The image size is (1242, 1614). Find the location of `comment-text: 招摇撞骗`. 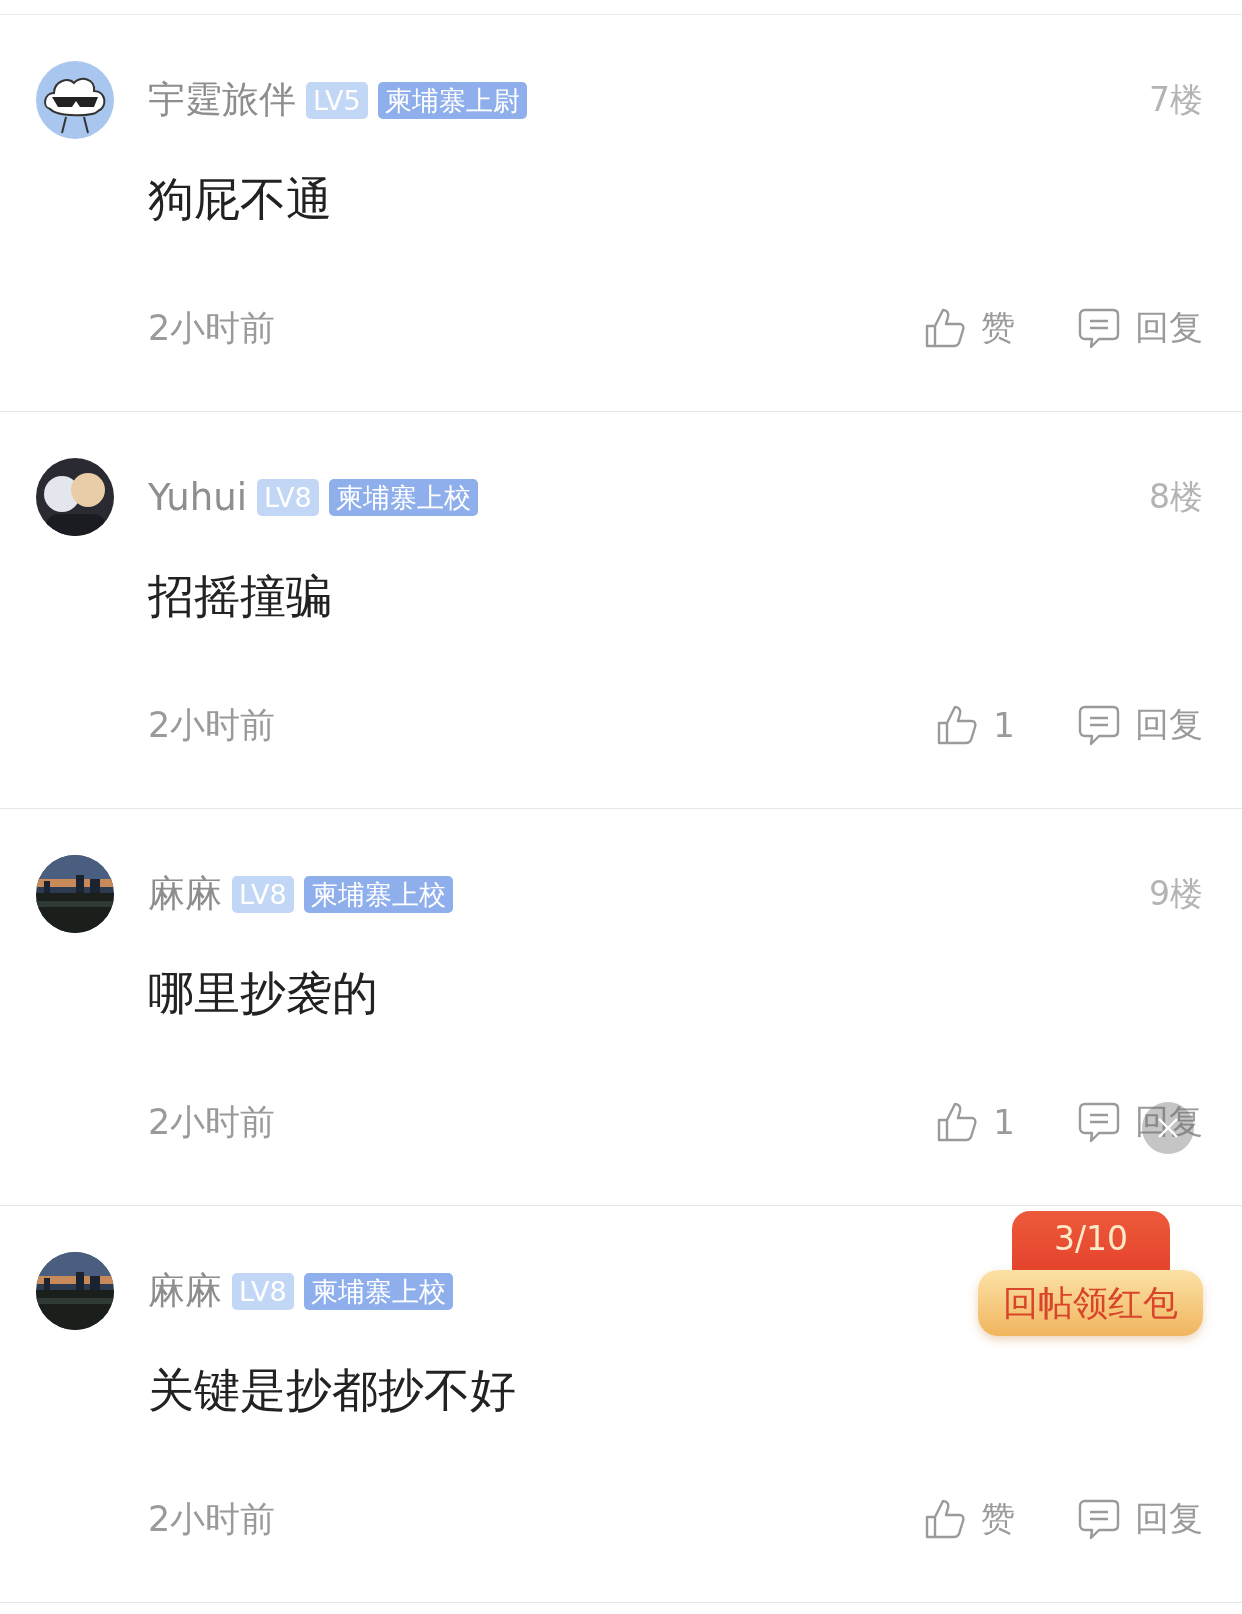

comment-text: 招摇撞骗 is located at coordinates (240, 596).